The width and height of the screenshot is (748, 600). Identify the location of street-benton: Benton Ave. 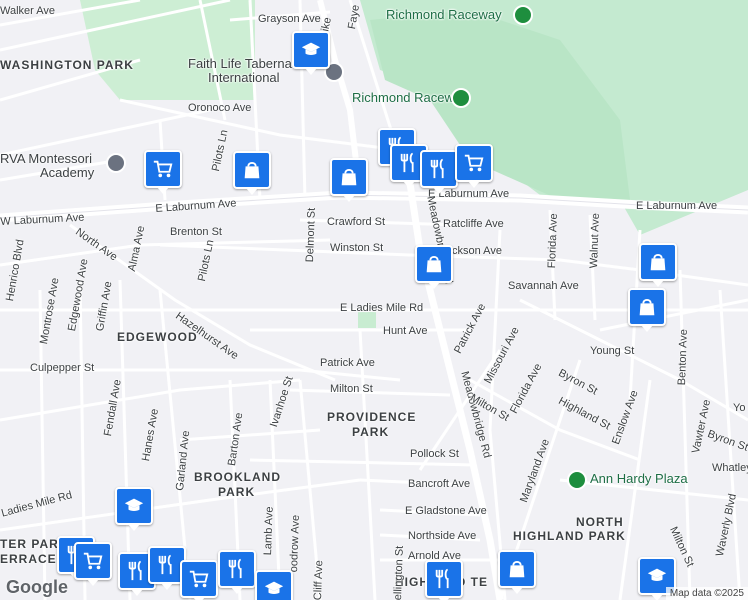
(683, 357).